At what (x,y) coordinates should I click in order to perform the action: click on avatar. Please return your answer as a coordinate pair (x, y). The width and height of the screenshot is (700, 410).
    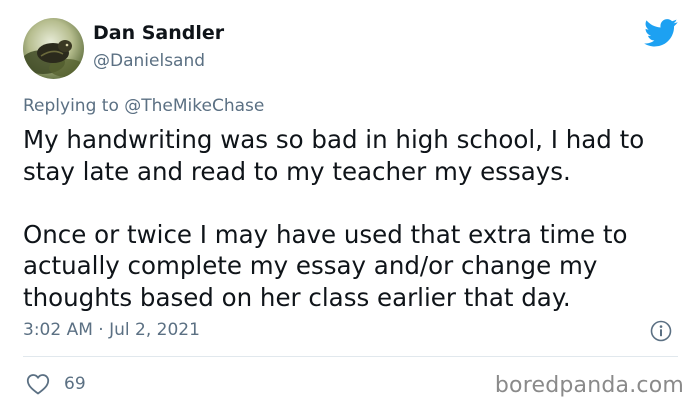
    Looking at the image, I should click on (53, 48).